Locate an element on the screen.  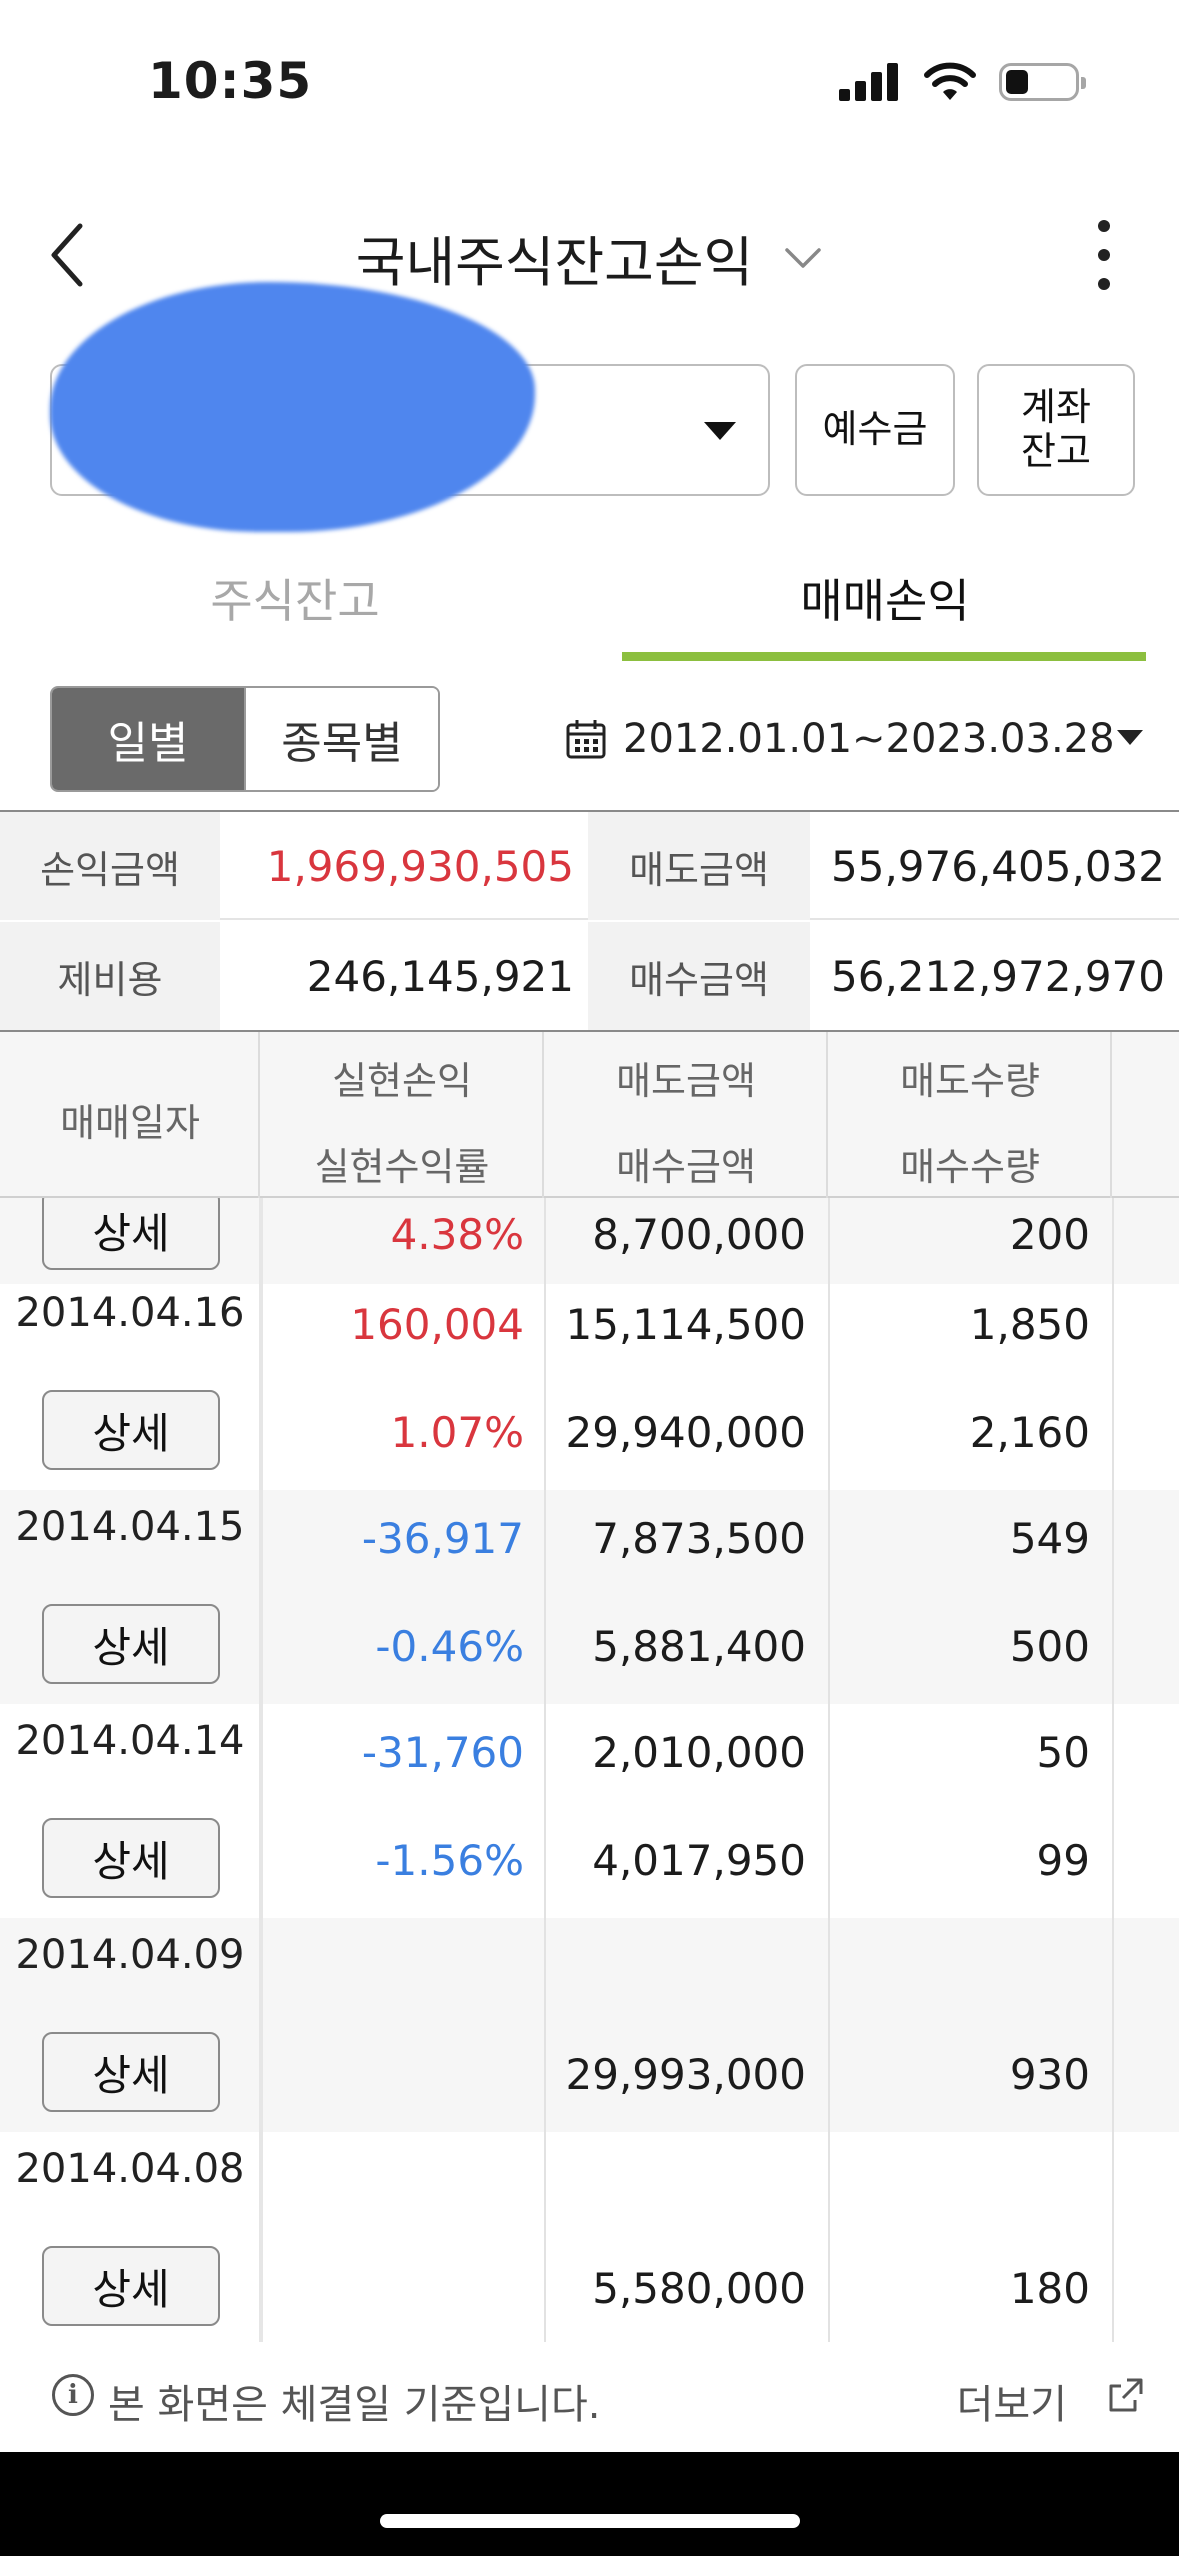
more-link: 더보기 is located at coordinates (1012, 2401).